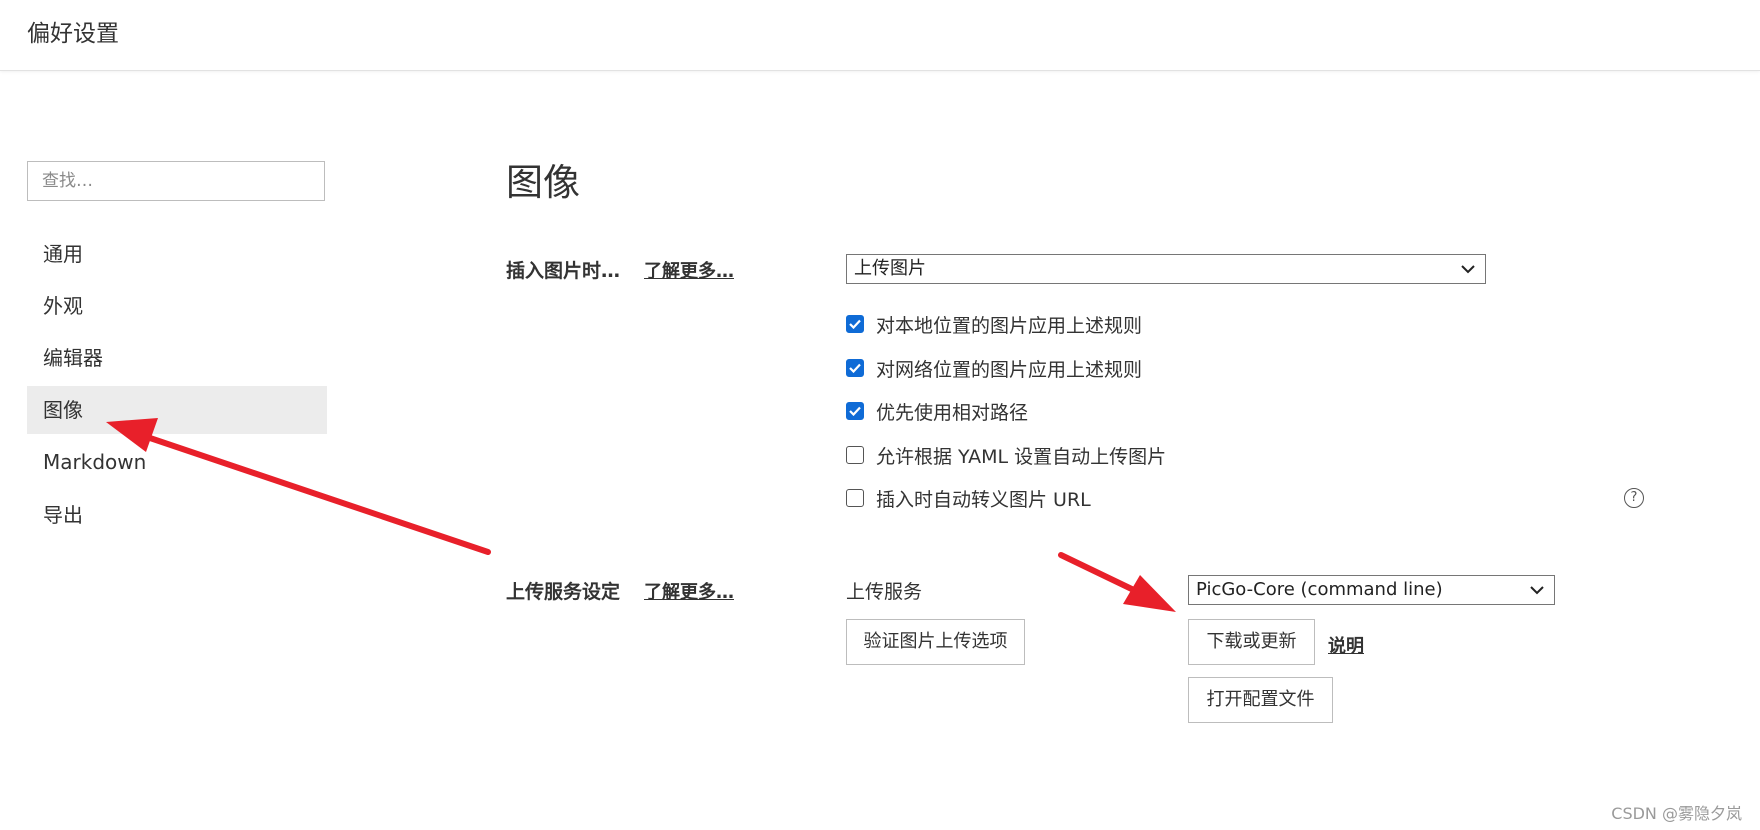 This screenshot has height=830, width=1760. I want to click on option-relative-path: 优先使用相对路径, so click(937, 411).